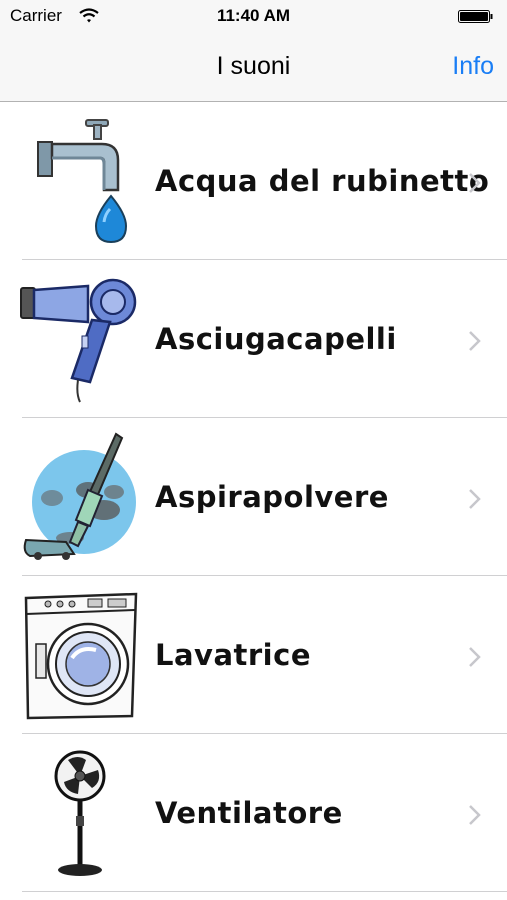  Describe the element at coordinates (322, 181) in the screenshot. I see `list-item-label: Acqua del rubinetto` at that location.